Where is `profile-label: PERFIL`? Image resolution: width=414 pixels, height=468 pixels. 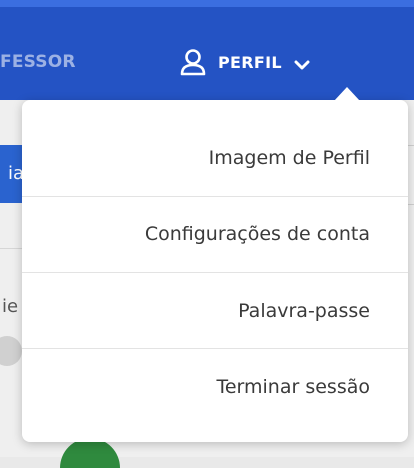 profile-label: PERFIL is located at coordinates (250, 62).